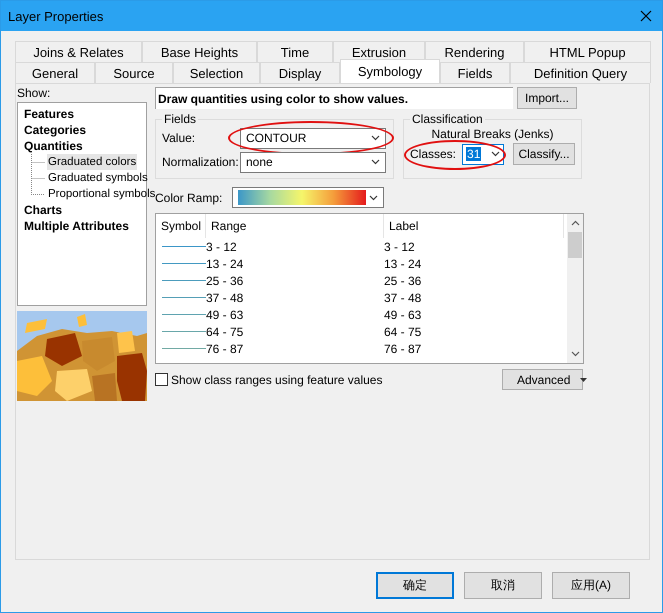 This screenshot has height=613, width=663. What do you see at coordinates (313, 138) in the screenshot?
I see `value-dropdown: CONTOUR` at bounding box center [313, 138].